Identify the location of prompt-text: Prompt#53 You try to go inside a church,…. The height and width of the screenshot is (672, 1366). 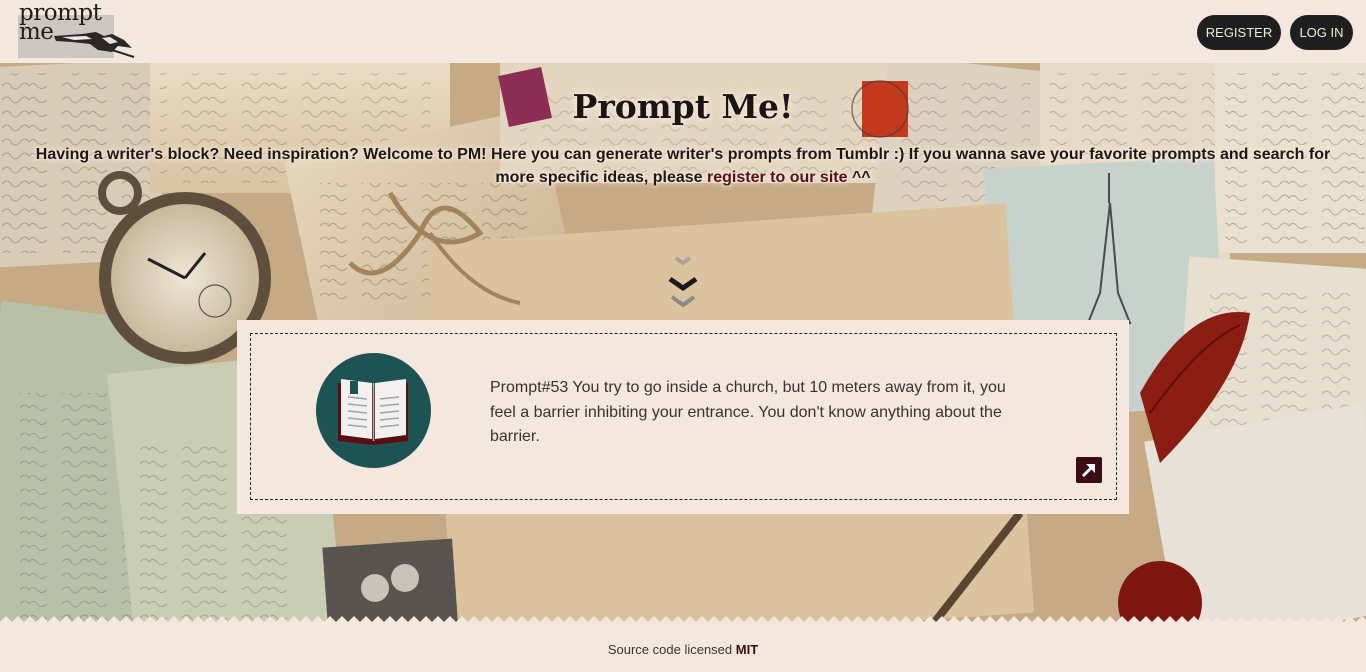
(748, 412).